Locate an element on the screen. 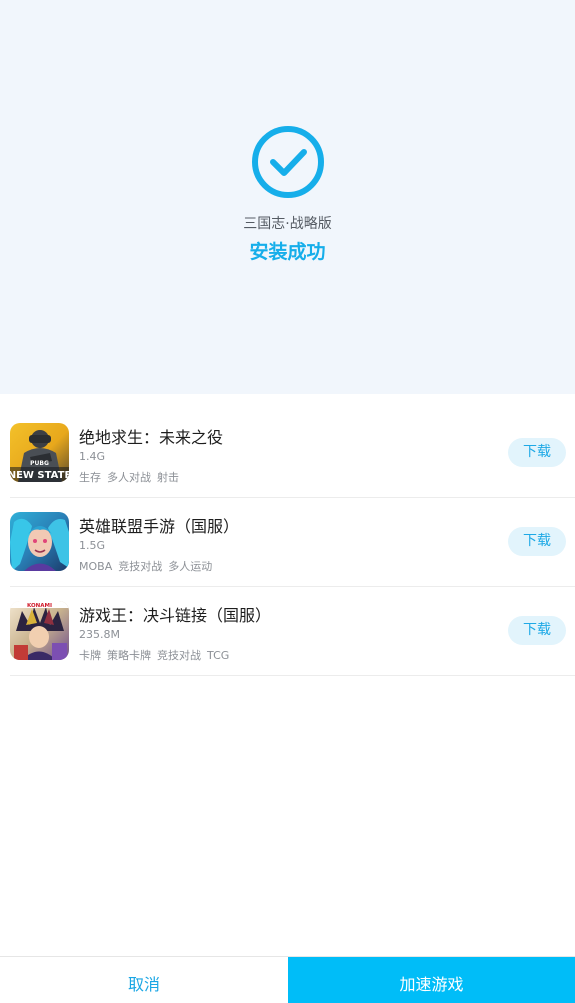 This screenshot has height=1003, width=575. game-tag: 多人运动 is located at coordinates (190, 566).